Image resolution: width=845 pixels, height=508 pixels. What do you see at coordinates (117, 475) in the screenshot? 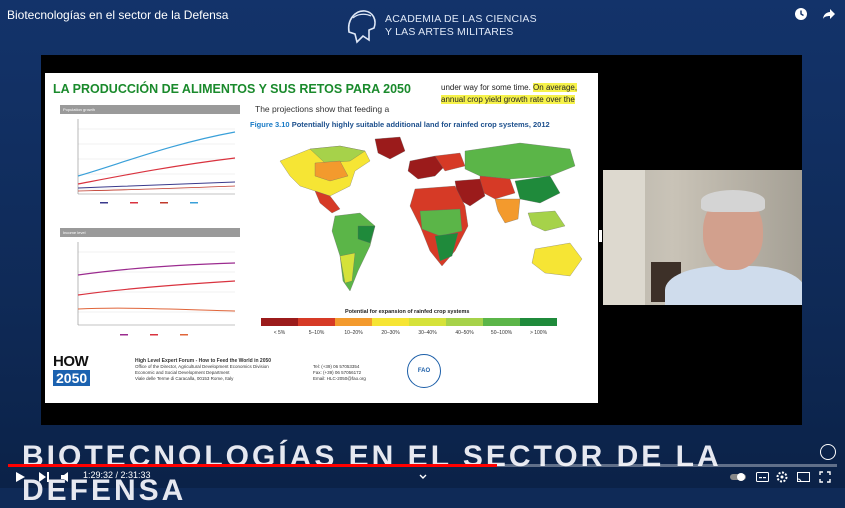
I see `time-display: 1:29:32 / 2:31:33` at bounding box center [117, 475].